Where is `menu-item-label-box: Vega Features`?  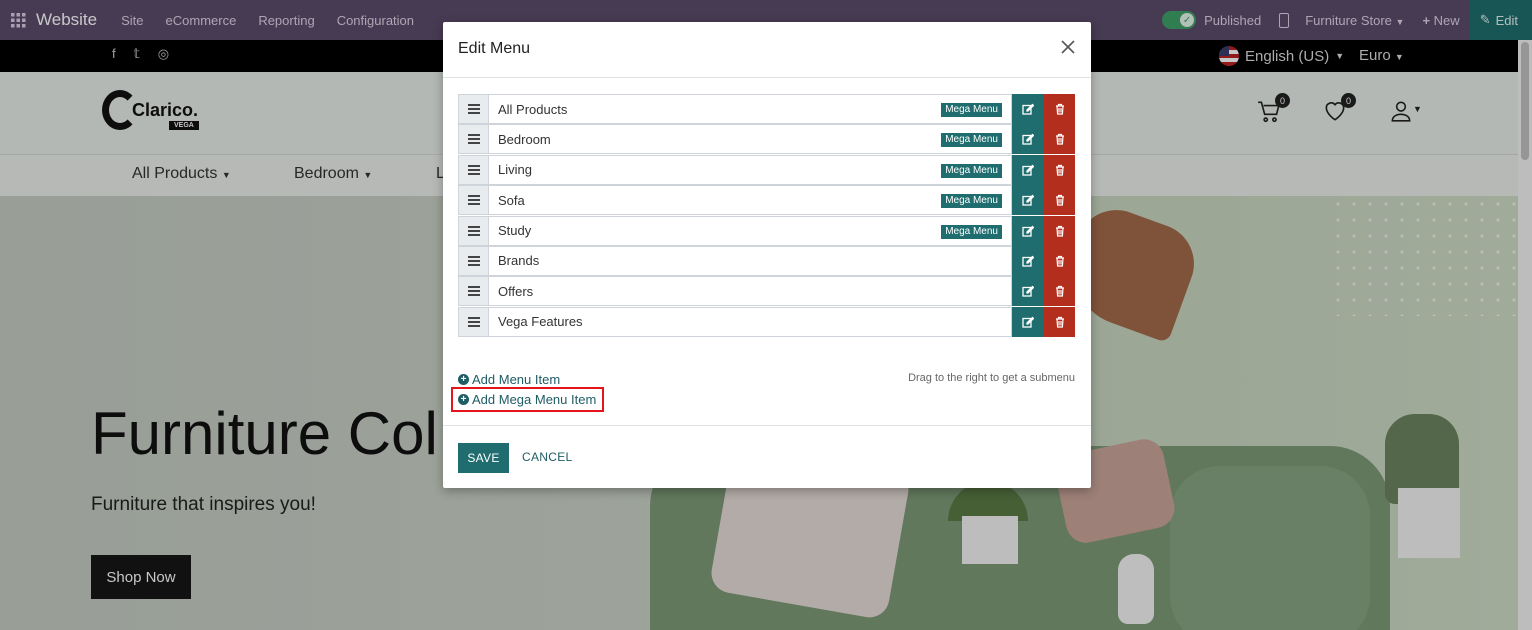
menu-item-label-box: Vega Features is located at coordinates (750, 321).